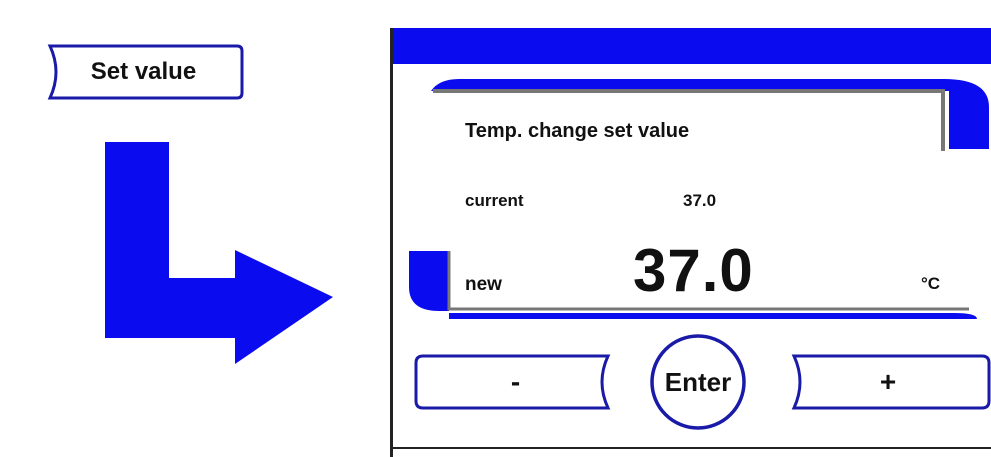 Image resolution: width=991 pixels, height=457 pixels. Describe the element at coordinates (494, 200) in the screenshot. I see `current-label: current` at that location.